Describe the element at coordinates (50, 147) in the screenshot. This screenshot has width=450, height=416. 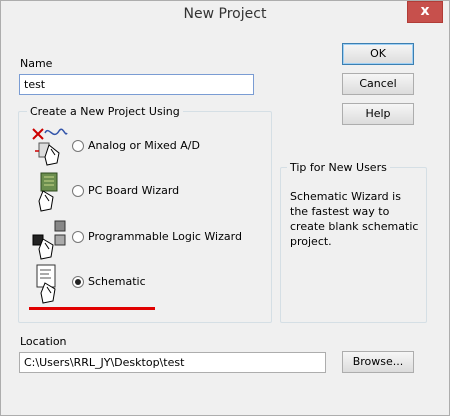
I see `analog-wizard-icon` at that location.